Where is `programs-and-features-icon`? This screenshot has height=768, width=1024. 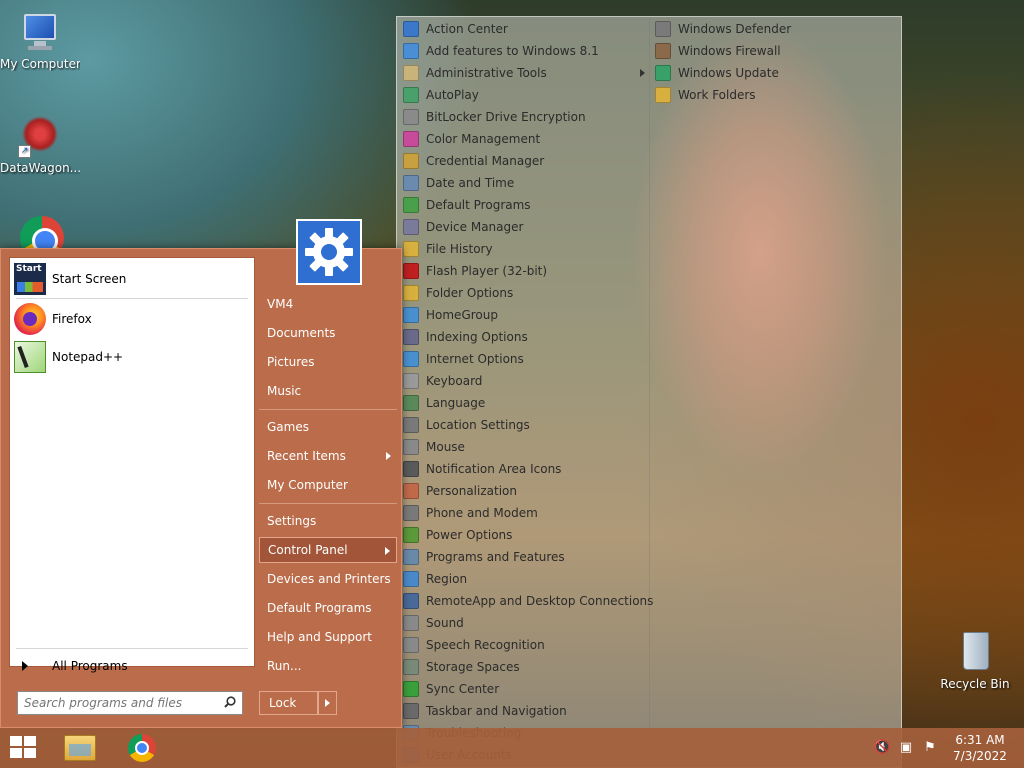
programs-and-features-icon is located at coordinates (411, 557).